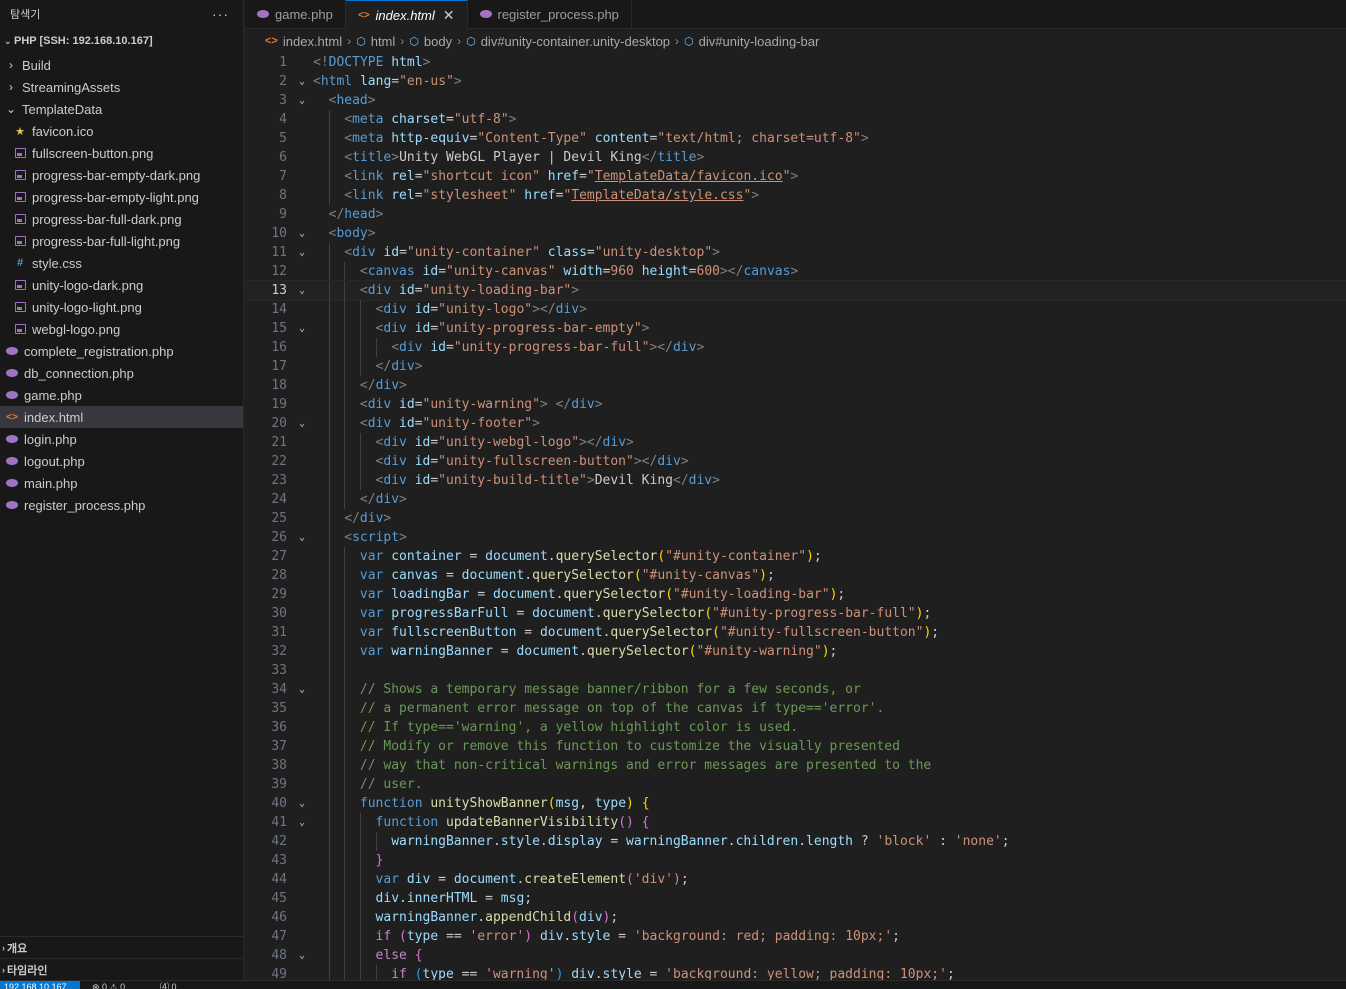 The height and width of the screenshot is (989, 1346). I want to click on code-line: 1 <!DOCTYPE html>, so click(795, 62).